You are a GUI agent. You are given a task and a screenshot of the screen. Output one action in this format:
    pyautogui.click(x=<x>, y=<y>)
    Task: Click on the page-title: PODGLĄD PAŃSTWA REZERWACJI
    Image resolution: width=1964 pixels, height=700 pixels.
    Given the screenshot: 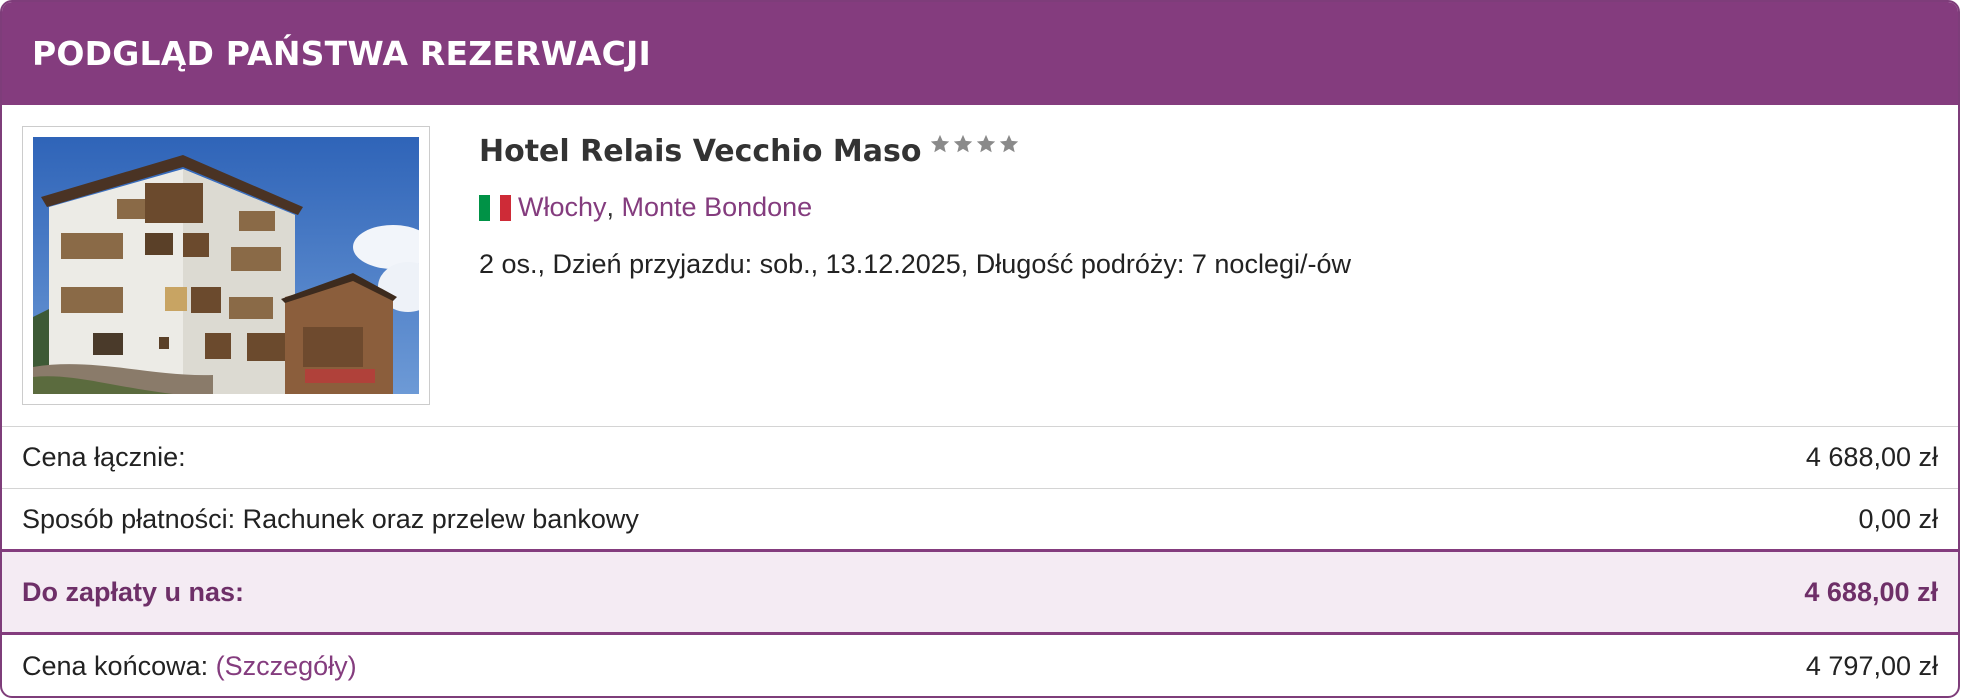 What is the action you would take?
    pyautogui.click(x=341, y=53)
    